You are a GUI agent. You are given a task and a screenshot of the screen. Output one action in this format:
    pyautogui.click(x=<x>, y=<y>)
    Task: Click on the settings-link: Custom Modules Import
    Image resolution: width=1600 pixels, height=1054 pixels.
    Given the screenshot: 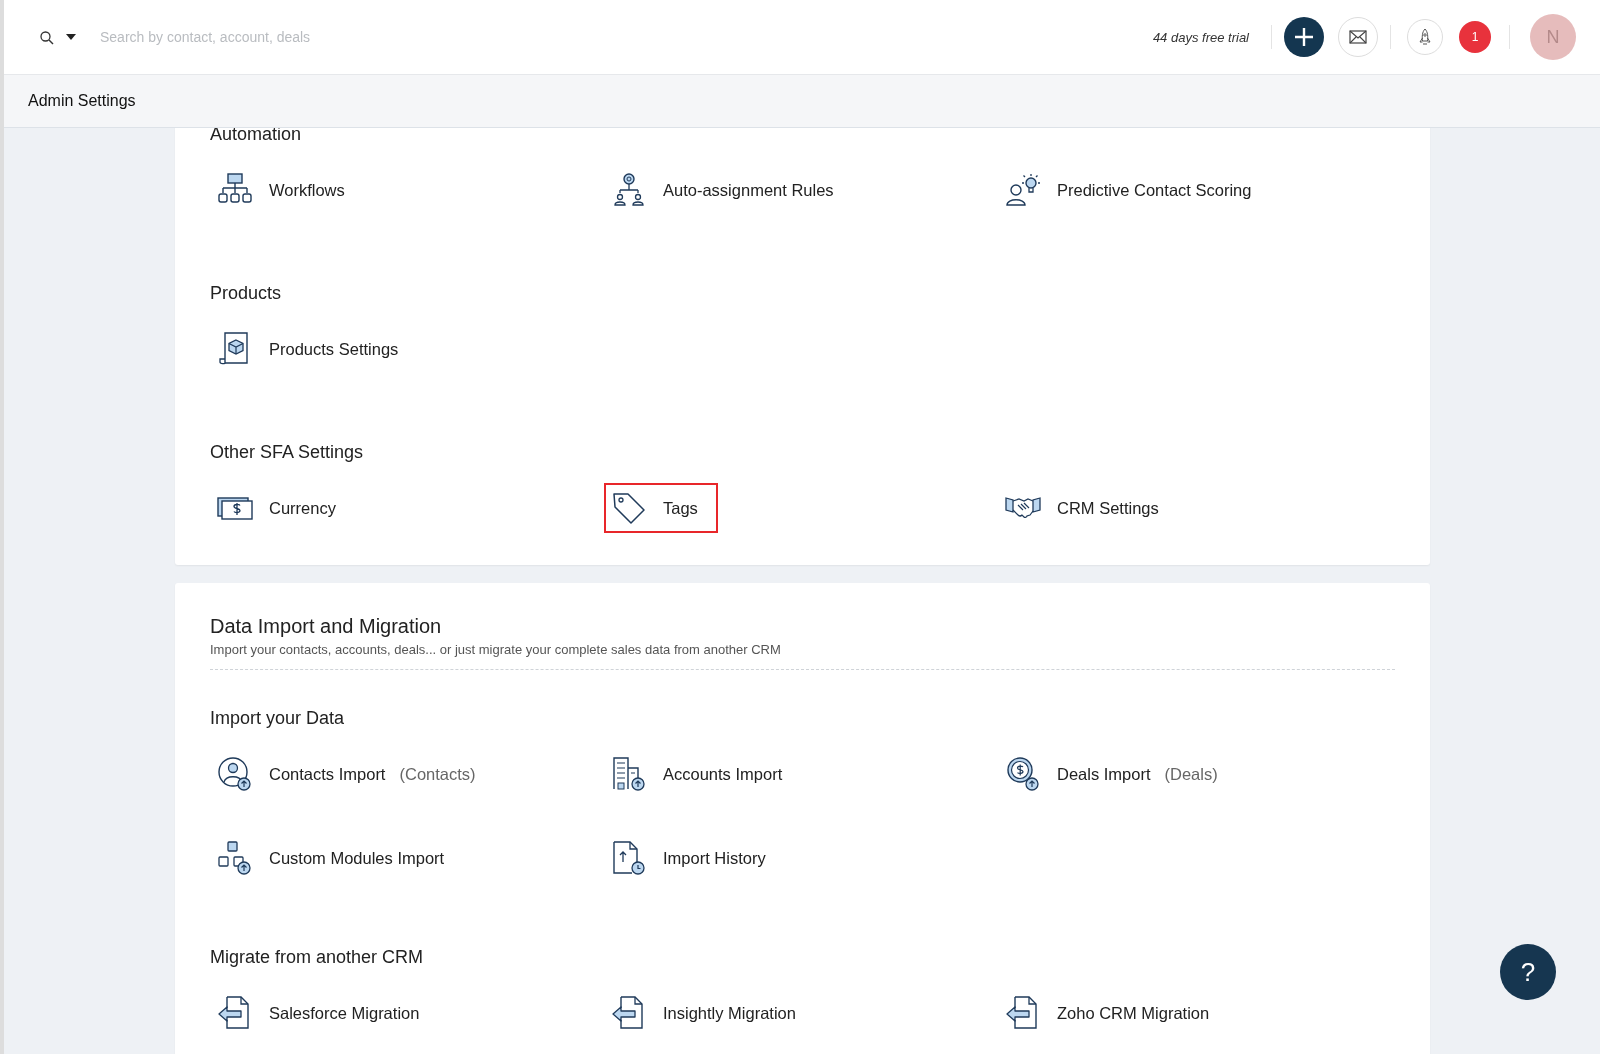 What is the action you would take?
    pyautogui.click(x=337, y=858)
    